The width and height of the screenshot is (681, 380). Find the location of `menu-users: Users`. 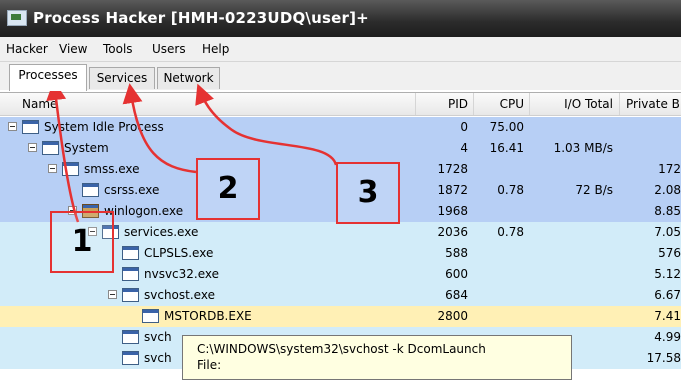

menu-users: Users is located at coordinates (169, 49).